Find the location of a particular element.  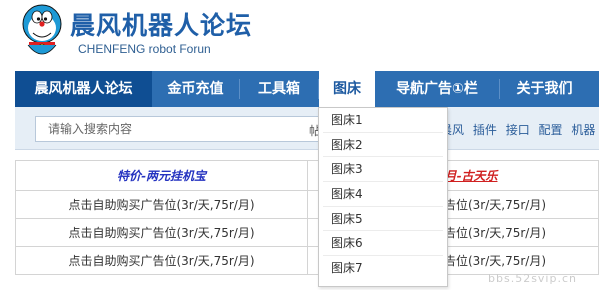

hot-link: 接口 is located at coordinates (518, 130).